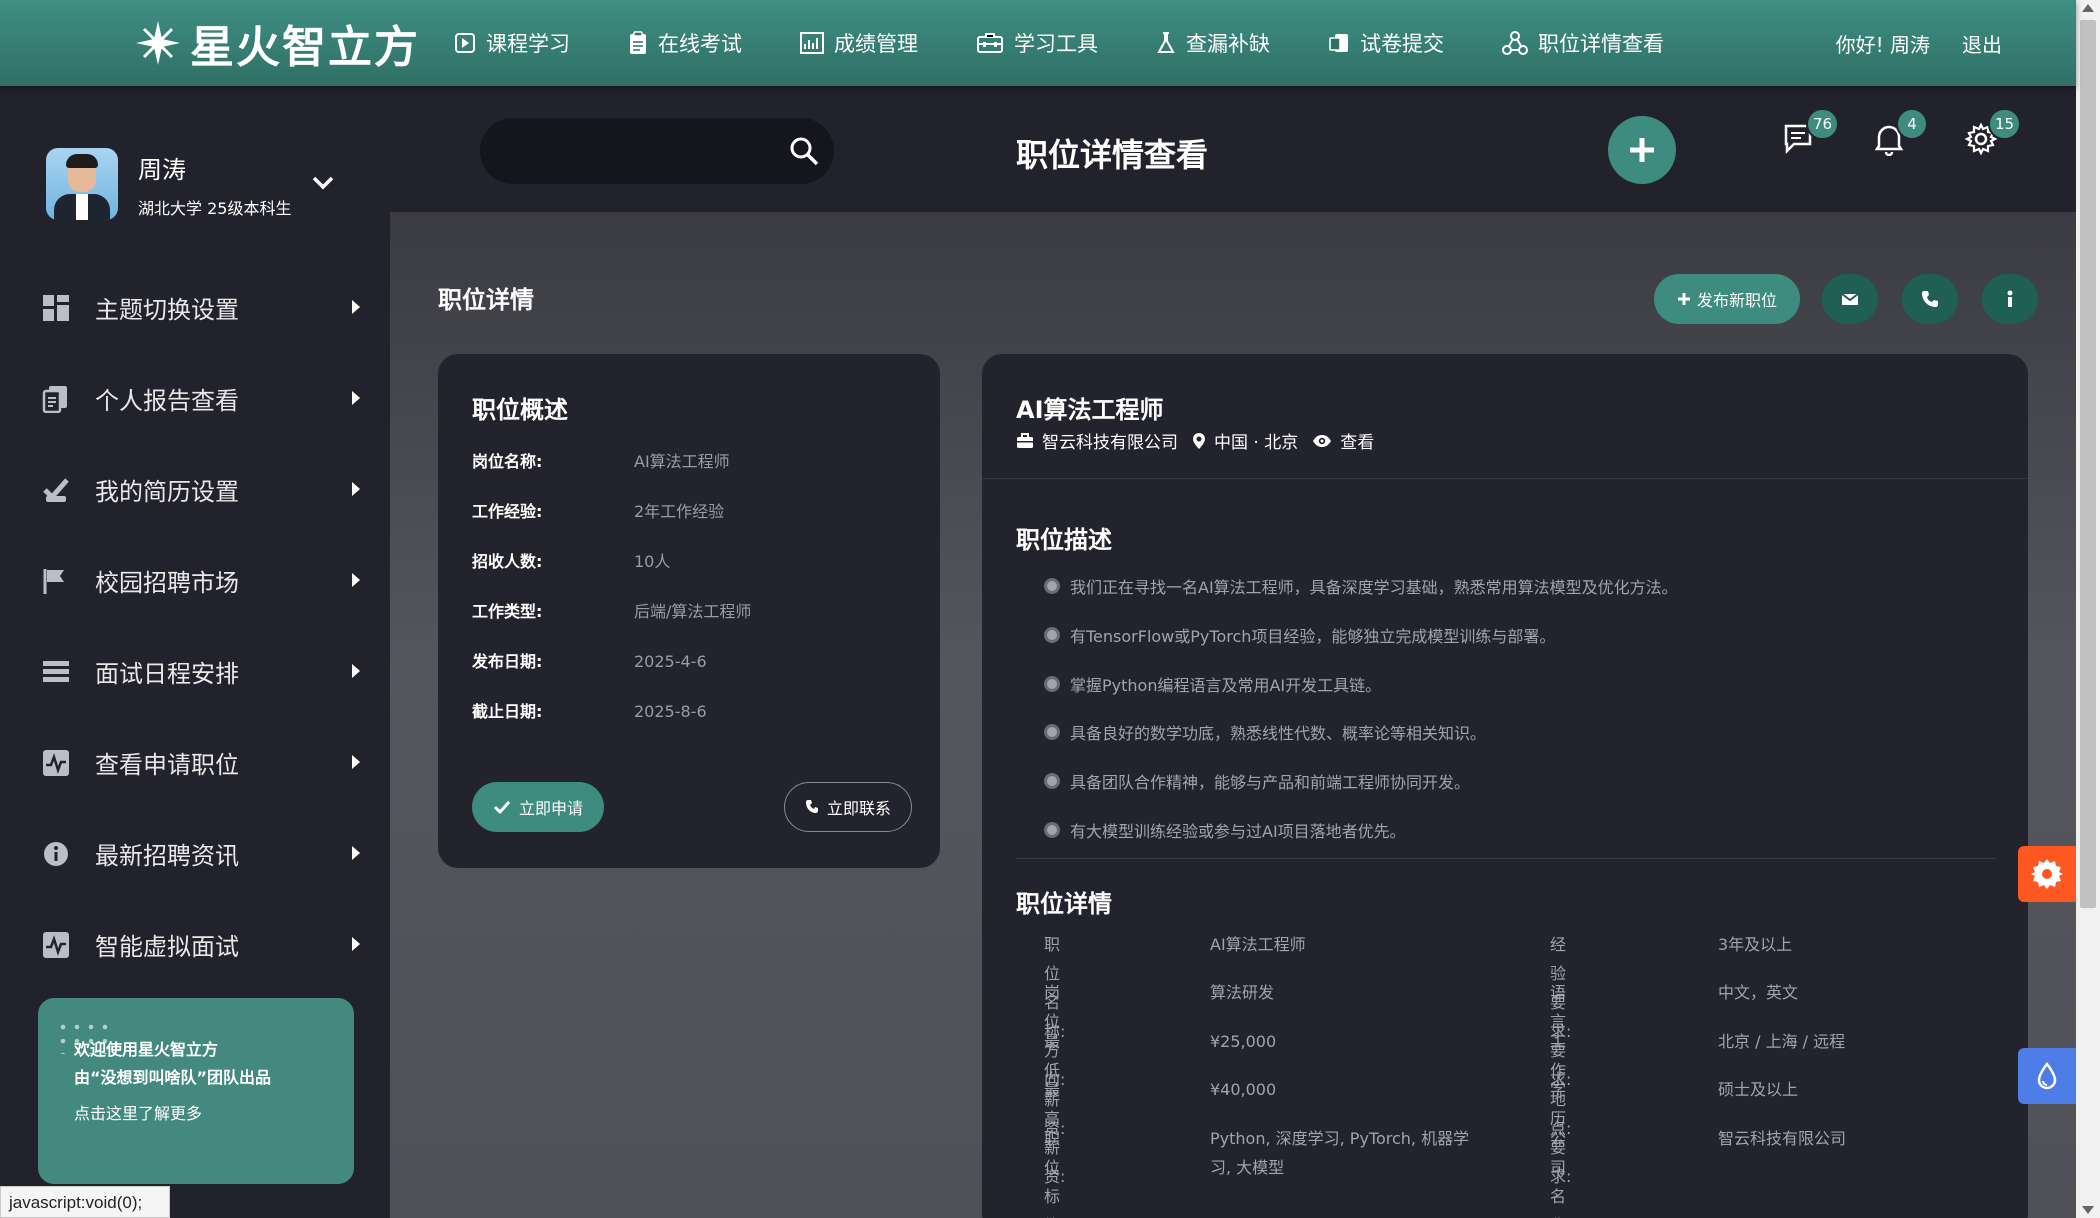 The image size is (2100, 1218). What do you see at coordinates (465, 43) in the screenshot?
I see `play-square-icon` at bounding box center [465, 43].